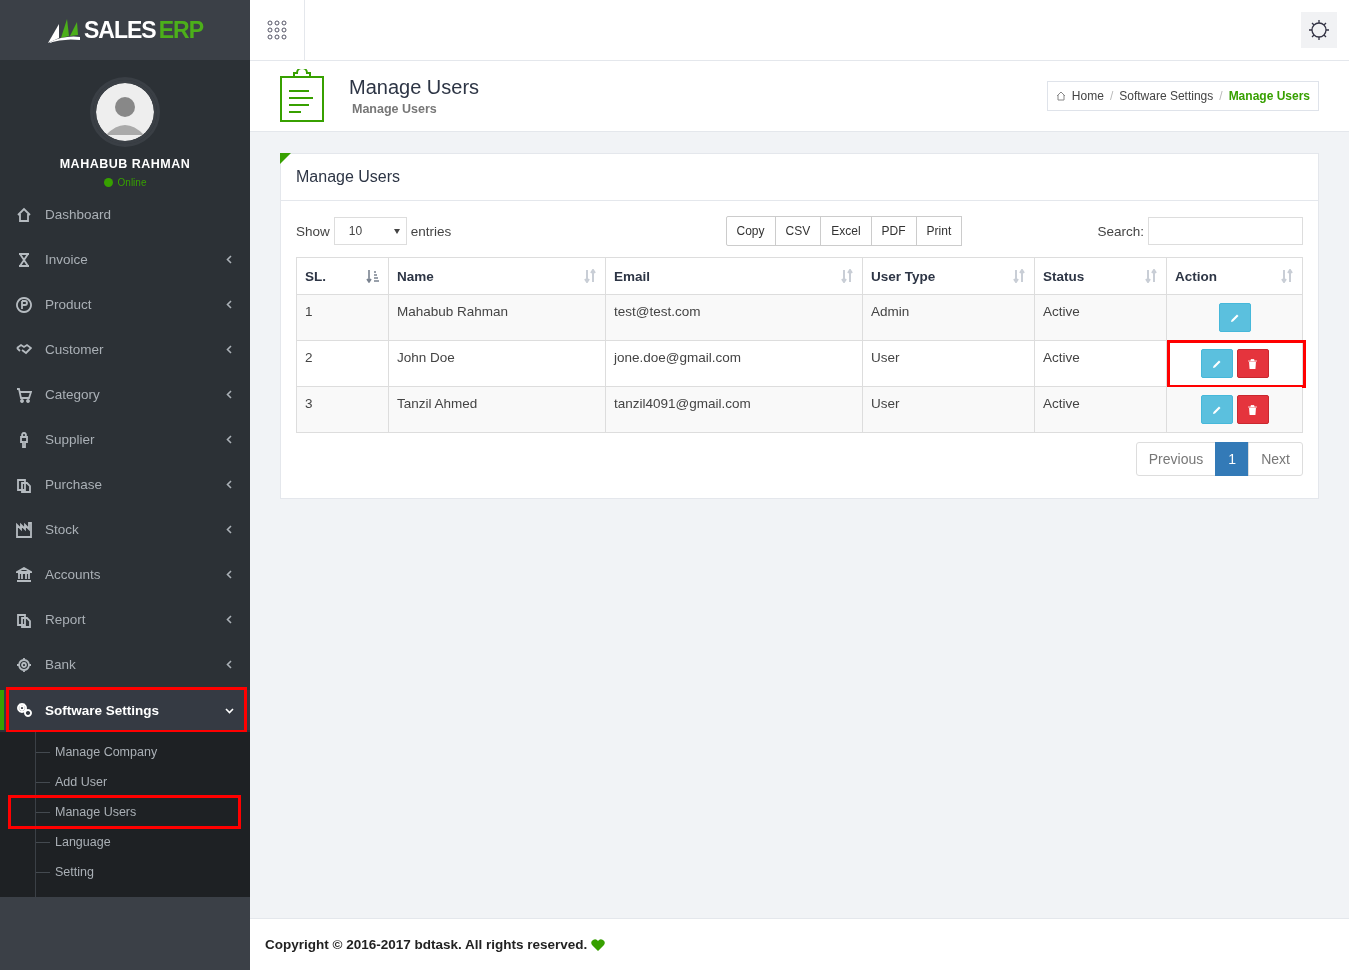  Describe the element at coordinates (24, 529) in the screenshot. I see `factory-icon` at that location.